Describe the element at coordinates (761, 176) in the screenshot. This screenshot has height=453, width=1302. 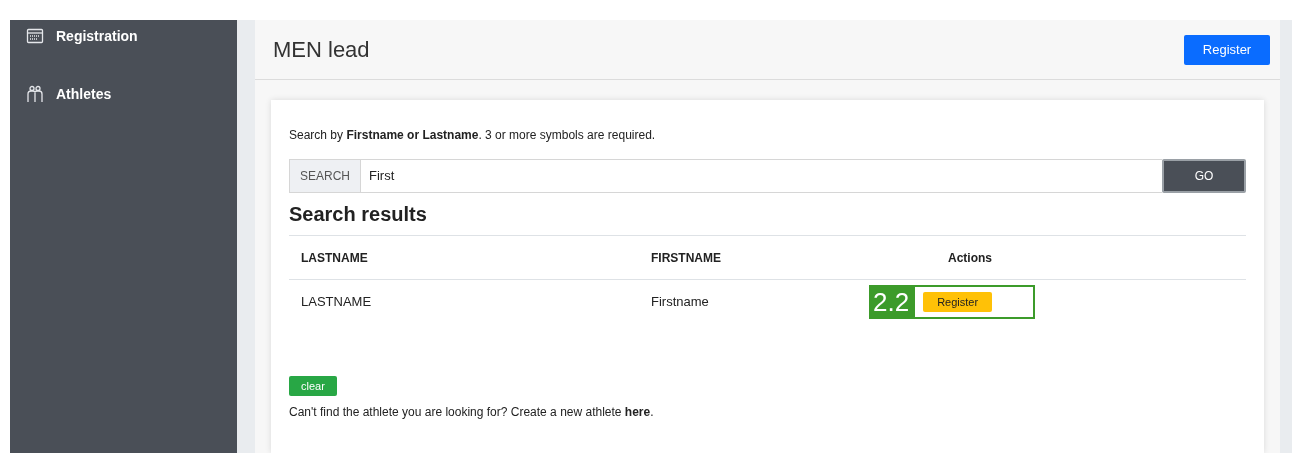
I see `search-field: First` at that location.